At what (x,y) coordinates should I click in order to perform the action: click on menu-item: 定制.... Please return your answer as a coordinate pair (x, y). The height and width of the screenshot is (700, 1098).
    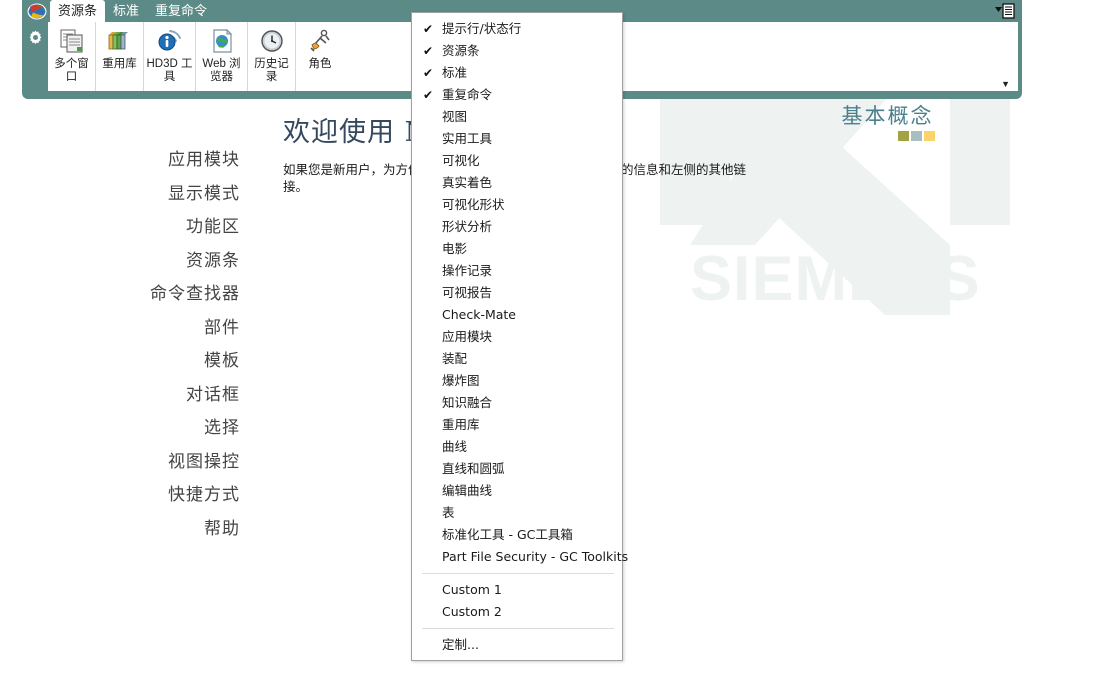
    Looking at the image, I should click on (517, 645).